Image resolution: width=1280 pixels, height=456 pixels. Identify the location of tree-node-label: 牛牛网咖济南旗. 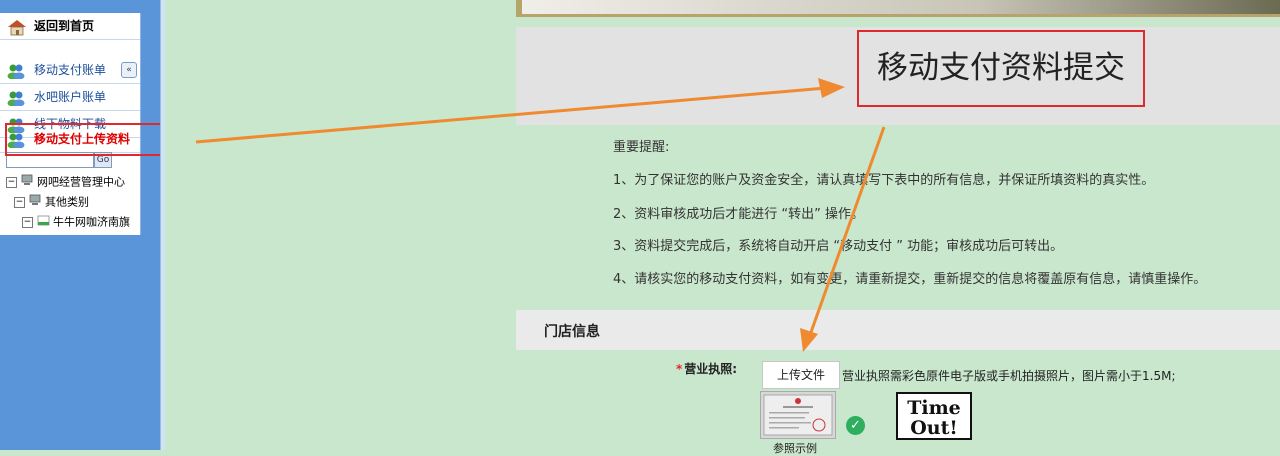
(91, 222).